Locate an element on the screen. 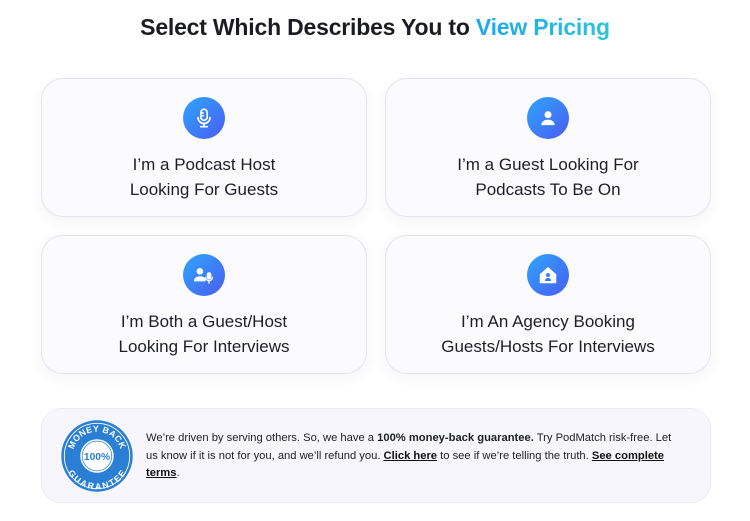 The width and height of the screenshot is (750, 521). svg-text: 100% is located at coordinates (97, 457).